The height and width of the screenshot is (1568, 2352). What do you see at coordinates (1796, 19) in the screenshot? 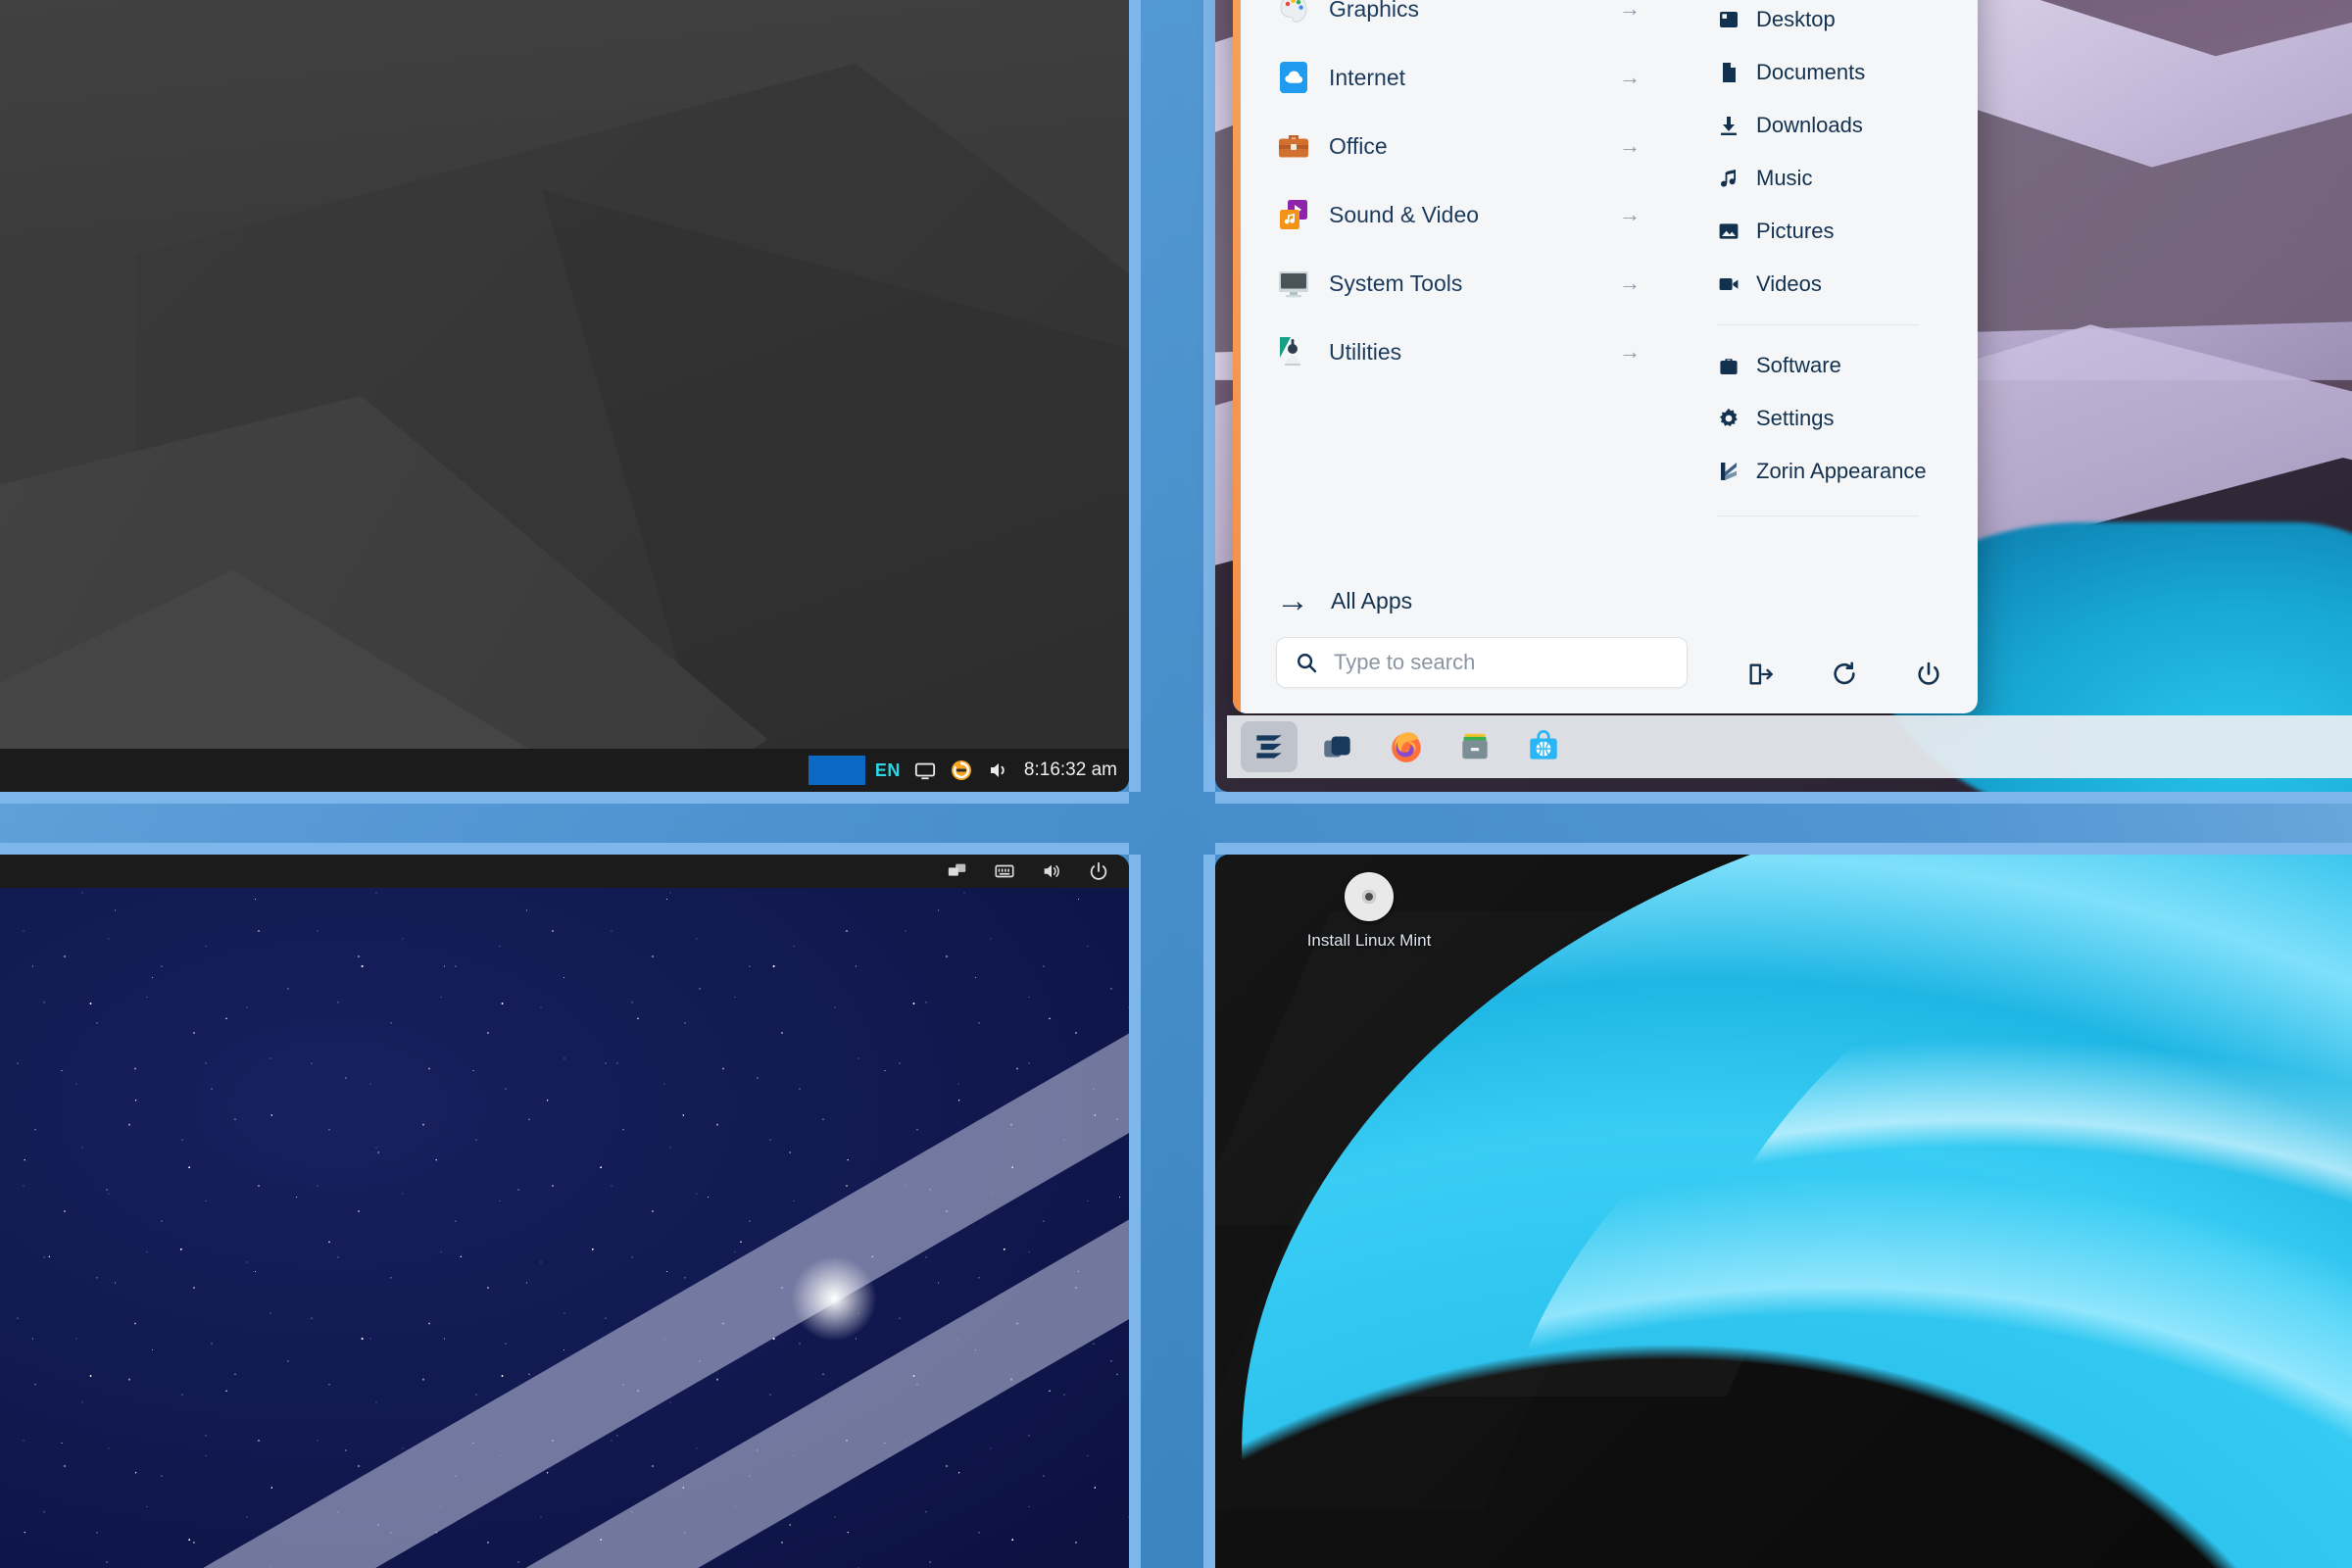
I see `place-label: Desktop` at bounding box center [1796, 19].